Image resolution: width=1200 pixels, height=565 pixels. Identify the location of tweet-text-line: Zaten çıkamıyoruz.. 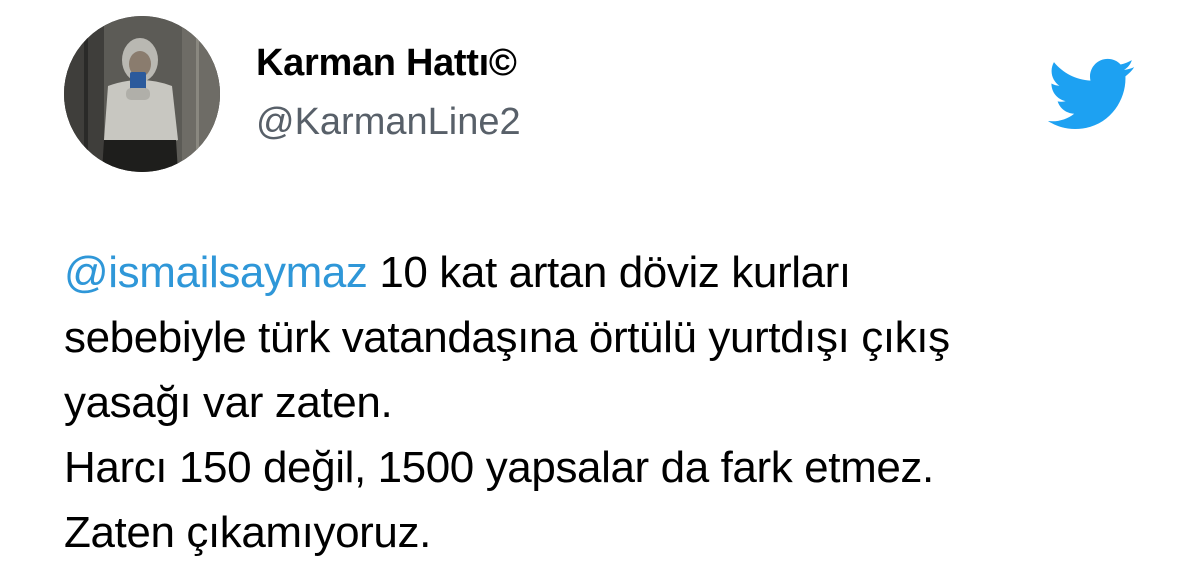
(247, 532).